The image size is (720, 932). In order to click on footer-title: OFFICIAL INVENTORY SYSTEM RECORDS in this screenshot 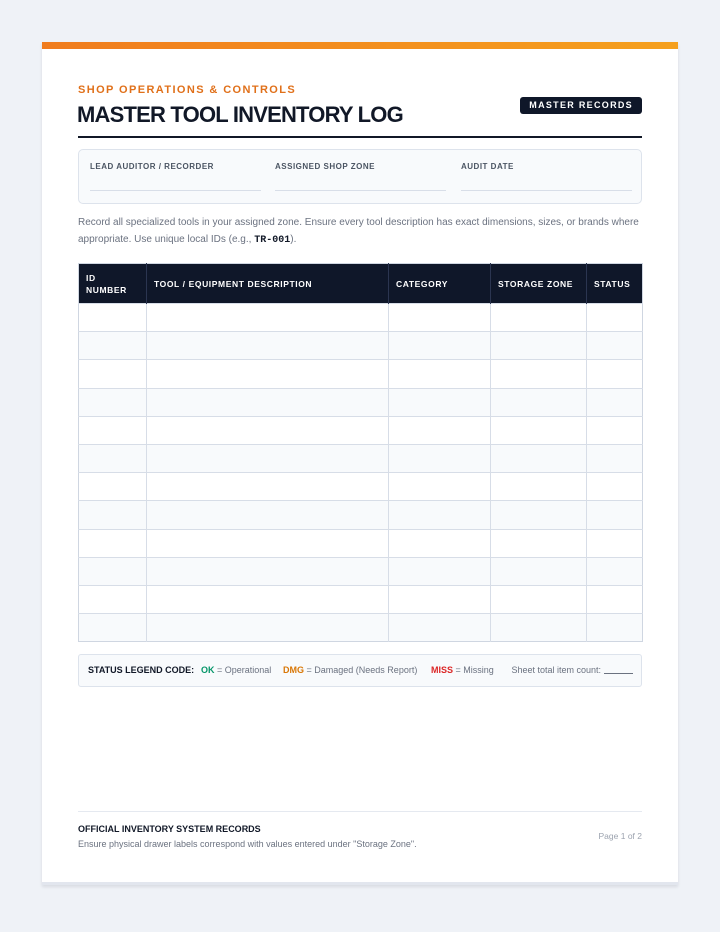, I will do `click(169, 829)`.